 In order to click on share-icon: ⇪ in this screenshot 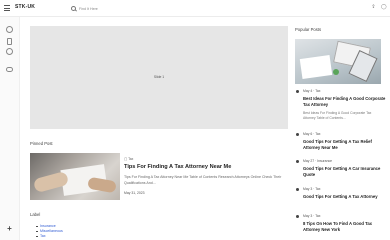, I will do `click(373, 7)`.